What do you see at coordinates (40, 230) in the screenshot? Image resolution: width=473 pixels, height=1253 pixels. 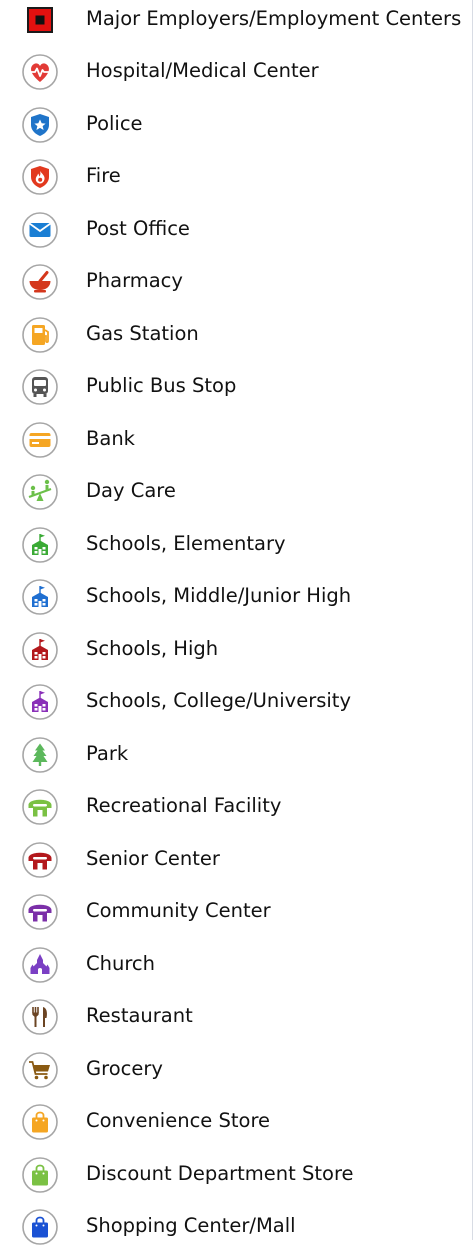 I see `envelope-icon` at bounding box center [40, 230].